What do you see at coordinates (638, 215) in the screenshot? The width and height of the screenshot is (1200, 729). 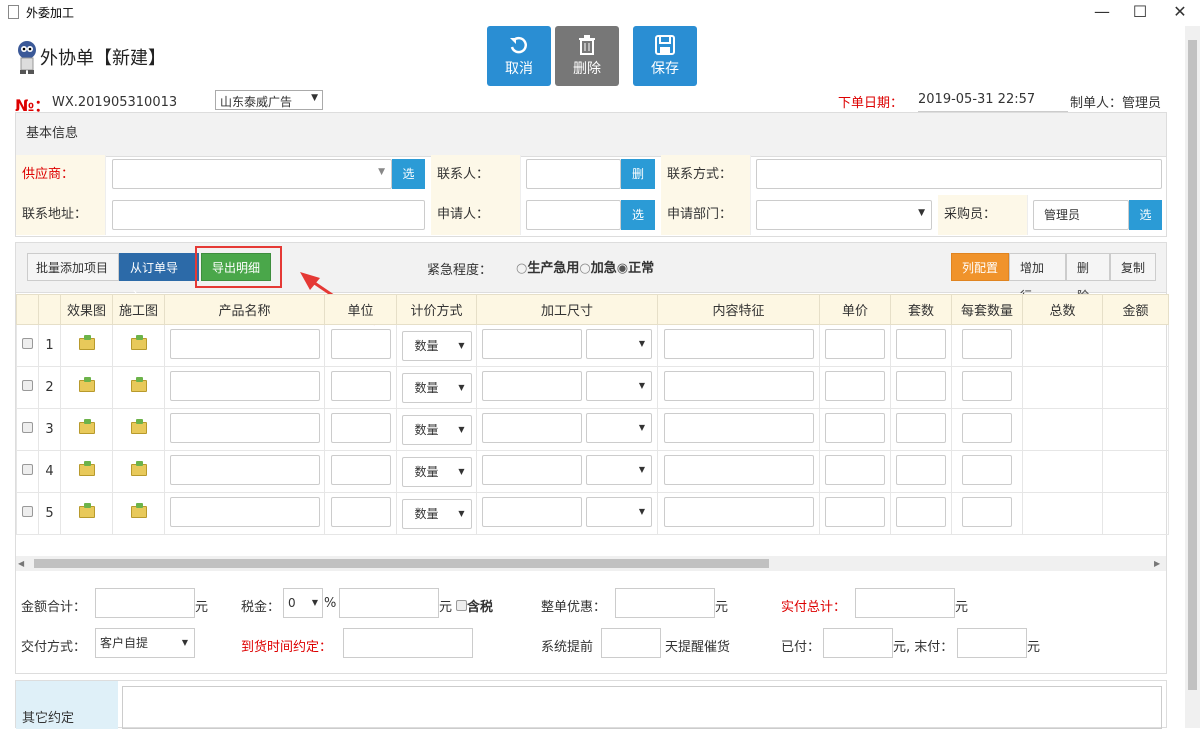 I see `applicant-pick-button: 选` at bounding box center [638, 215].